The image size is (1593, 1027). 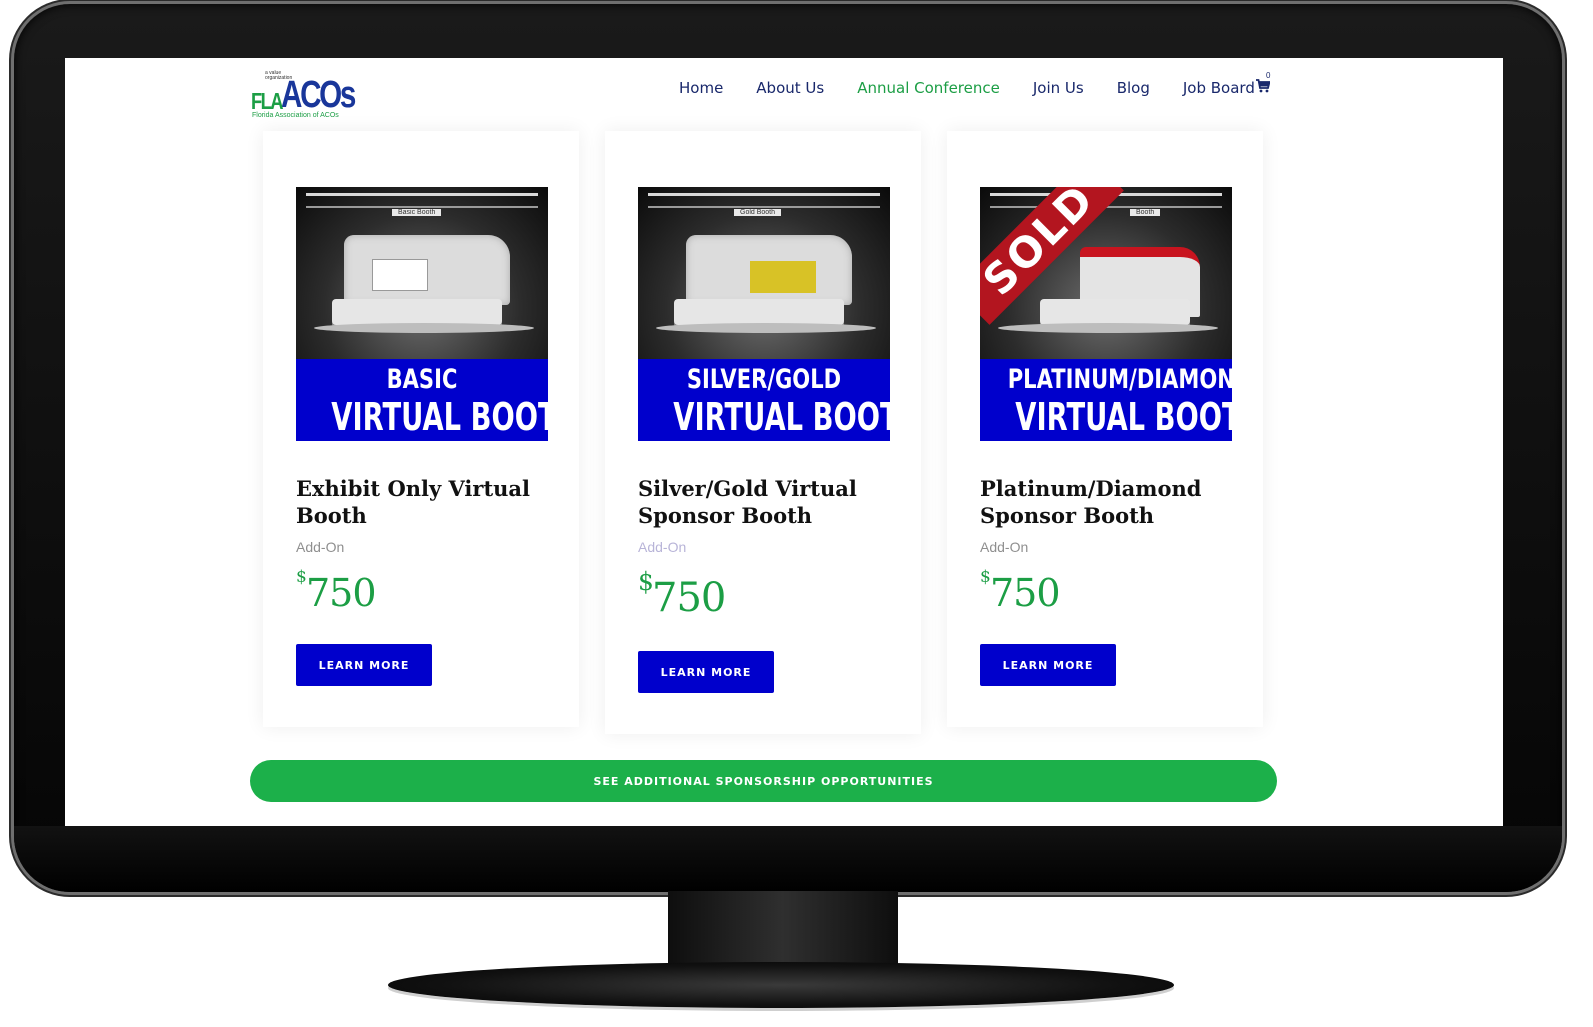 I want to click on banner-line1: BASIC, so click(x=422, y=379).